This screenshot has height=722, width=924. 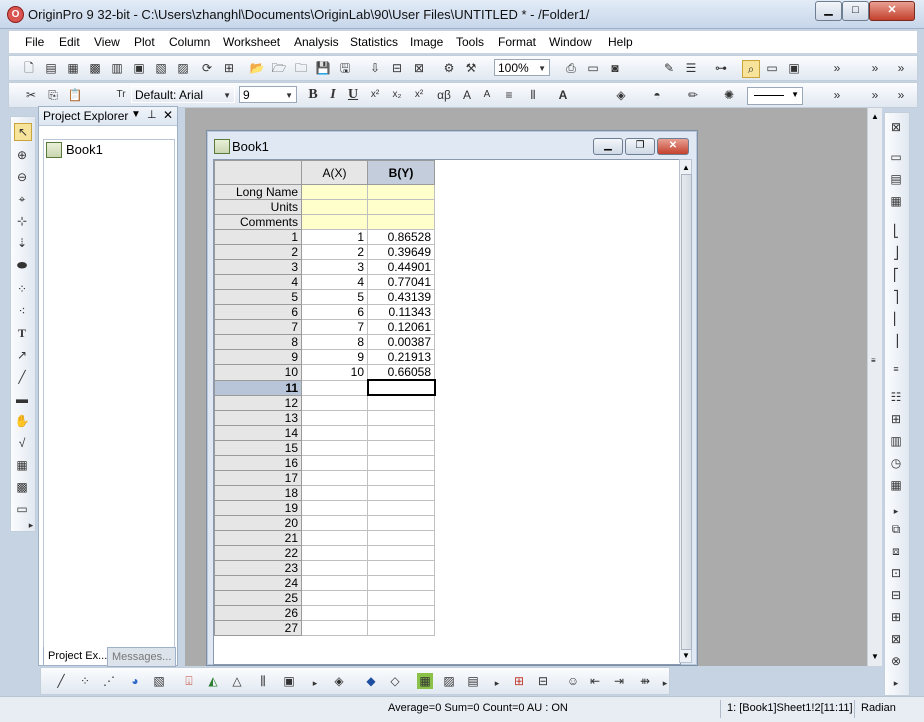 What do you see at coordinates (316, 42) in the screenshot?
I see `menu-analysis: Analysis` at bounding box center [316, 42].